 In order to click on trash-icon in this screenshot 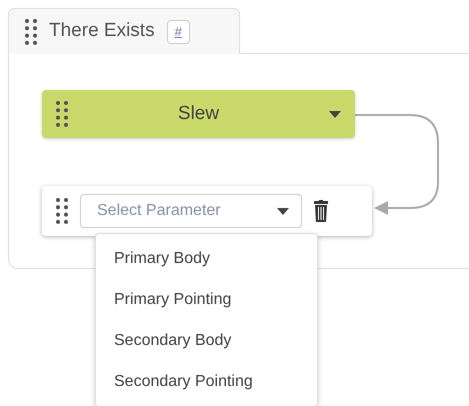, I will do `click(321, 211)`.